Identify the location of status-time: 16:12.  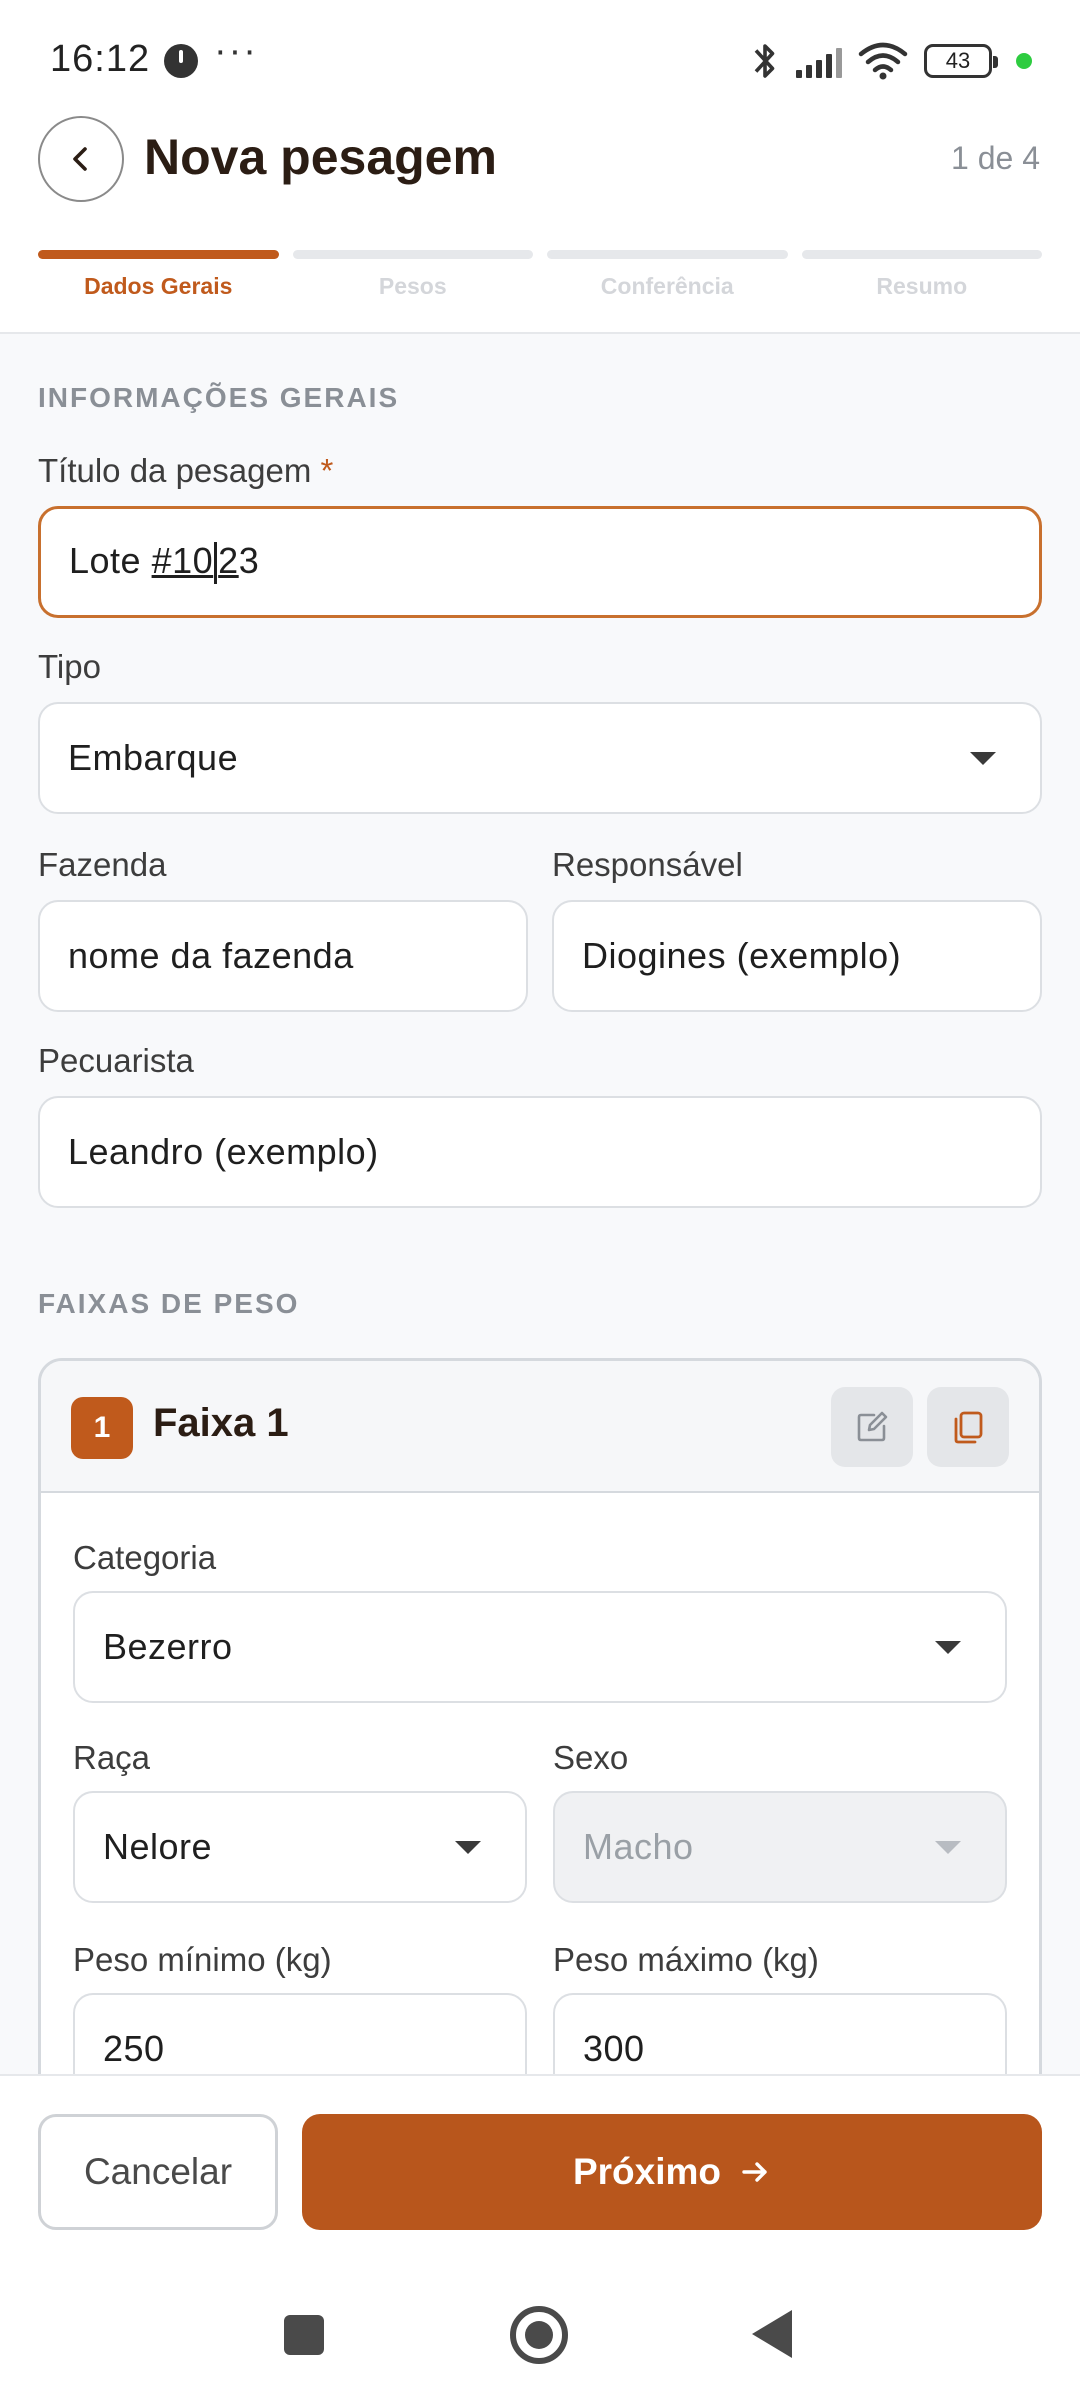
(100, 59).